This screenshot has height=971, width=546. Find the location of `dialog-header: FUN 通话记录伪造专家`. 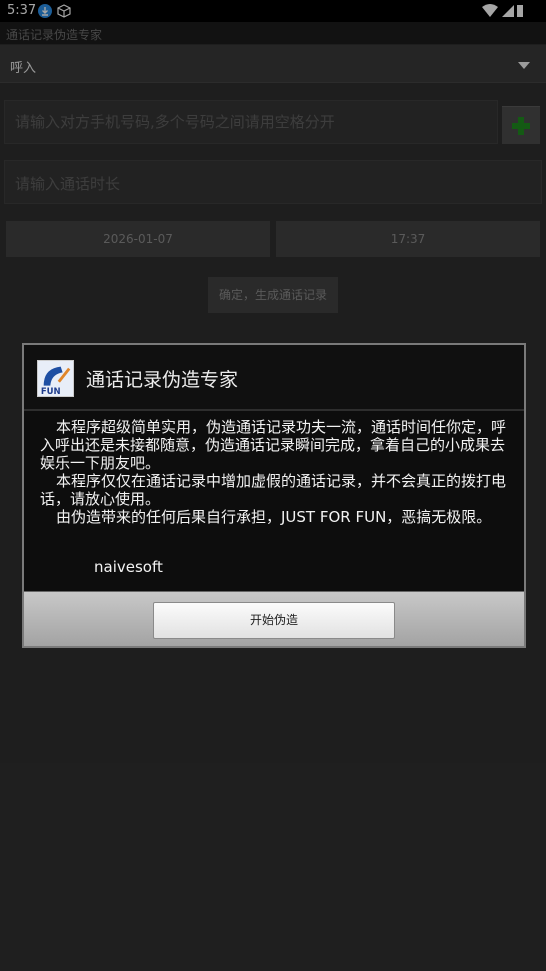

dialog-header: FUN 通话记录伪造专家 is located at coordinates (274, 377).